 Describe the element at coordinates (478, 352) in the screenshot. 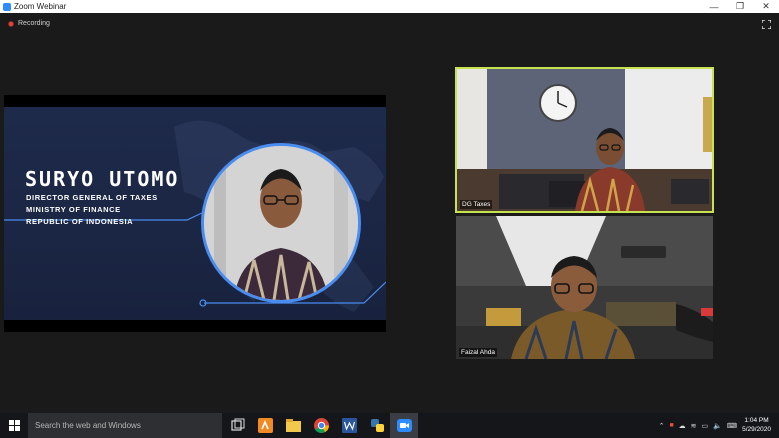

I see `participant-name-label: Faizal Ahda` at that location.